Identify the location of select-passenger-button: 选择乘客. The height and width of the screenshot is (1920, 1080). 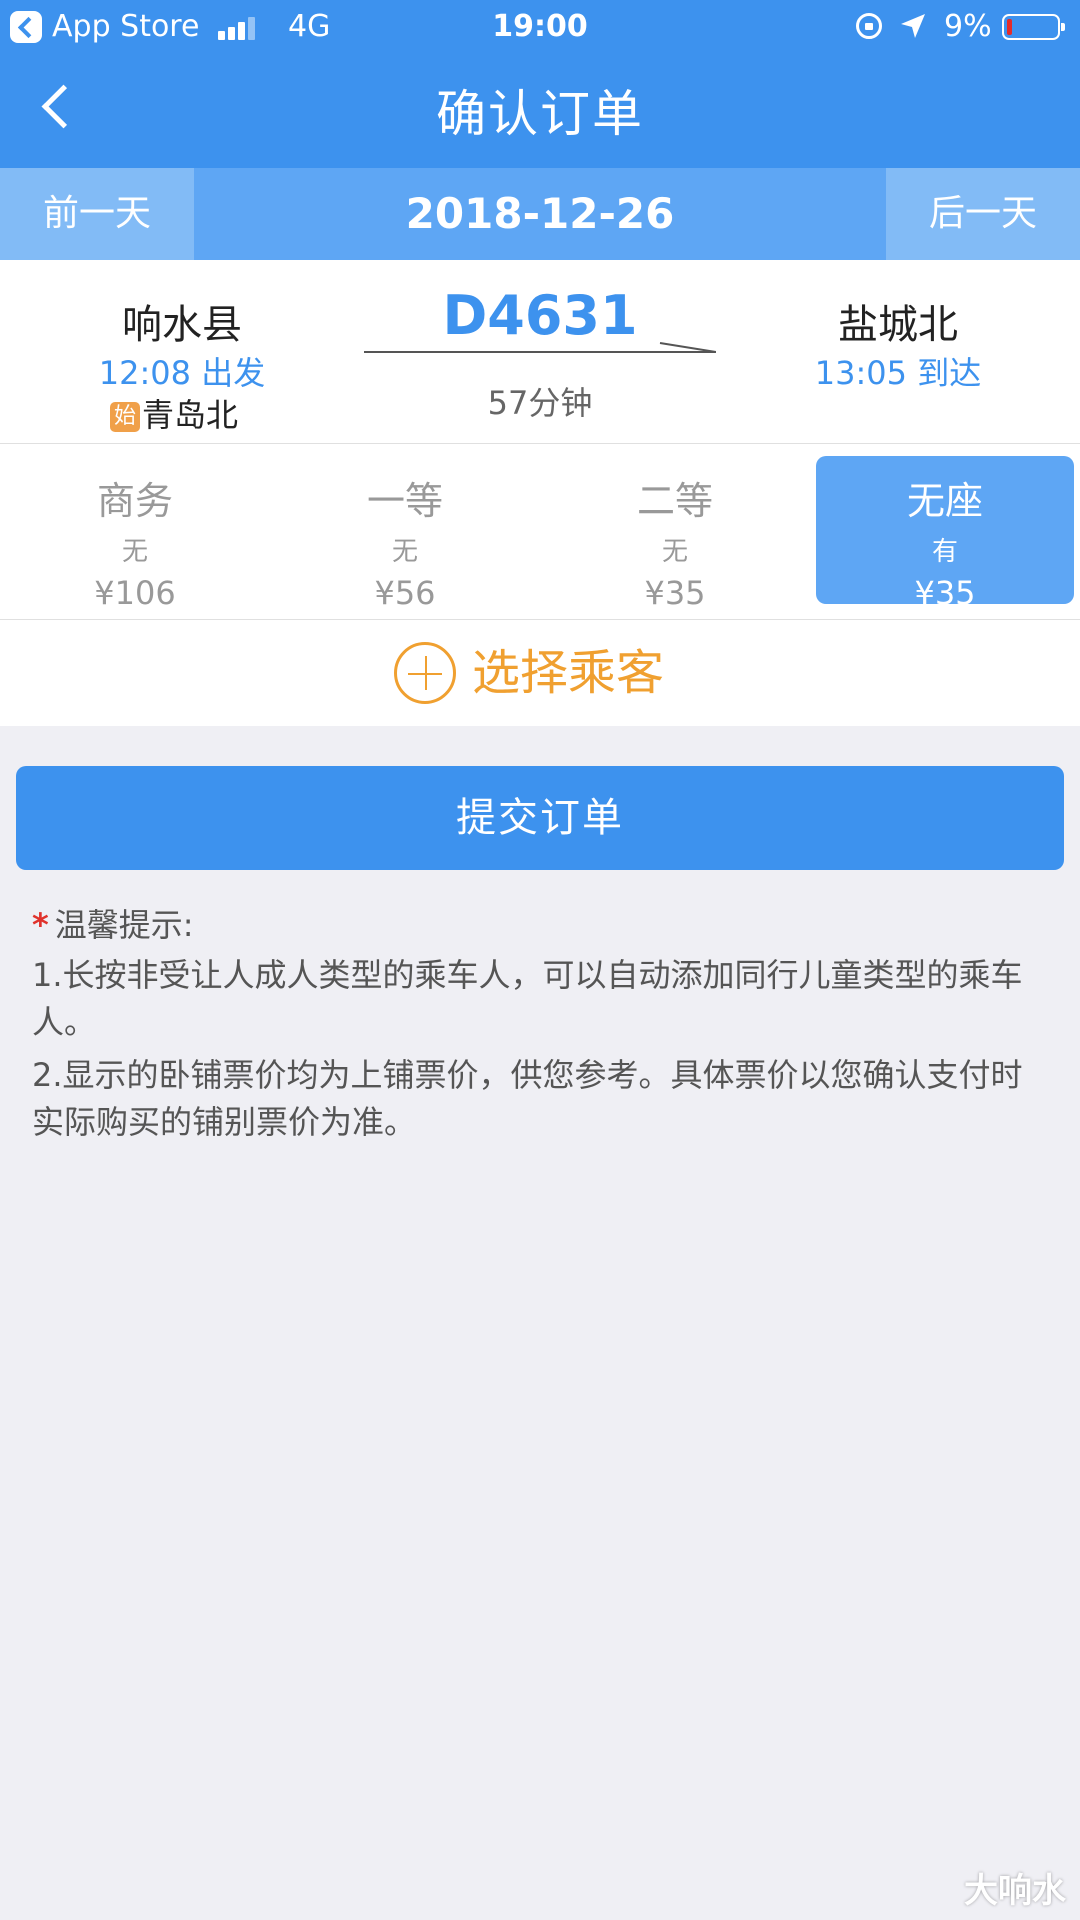
(540, 673).